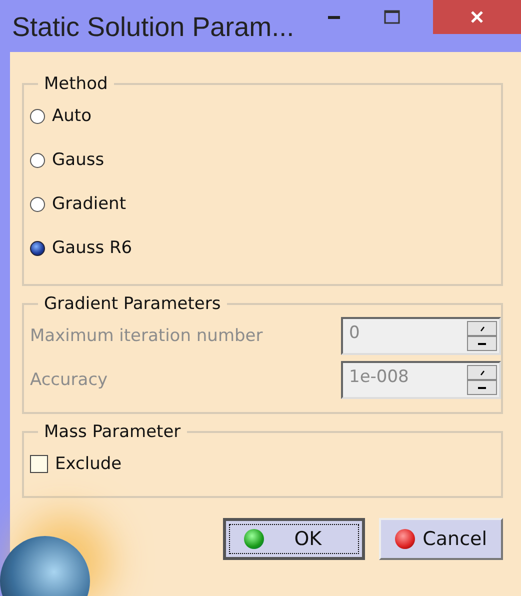 The width and height of the screenshot is (521, 596). What do you see at coordinates (392, 17) in the screenshot?
I see `maximize-icon` at bounding box center [392, 17].